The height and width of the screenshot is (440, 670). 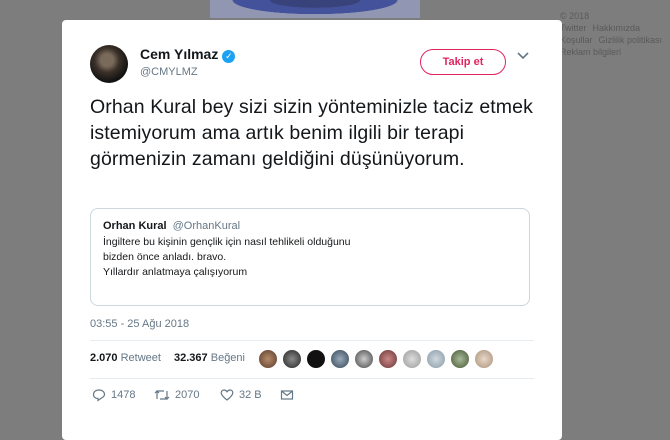 What do you see at coordinates (140, 358) in the screenshot?
I see `retweet-stat-label: Retweet` at bounding box center [140, 358].